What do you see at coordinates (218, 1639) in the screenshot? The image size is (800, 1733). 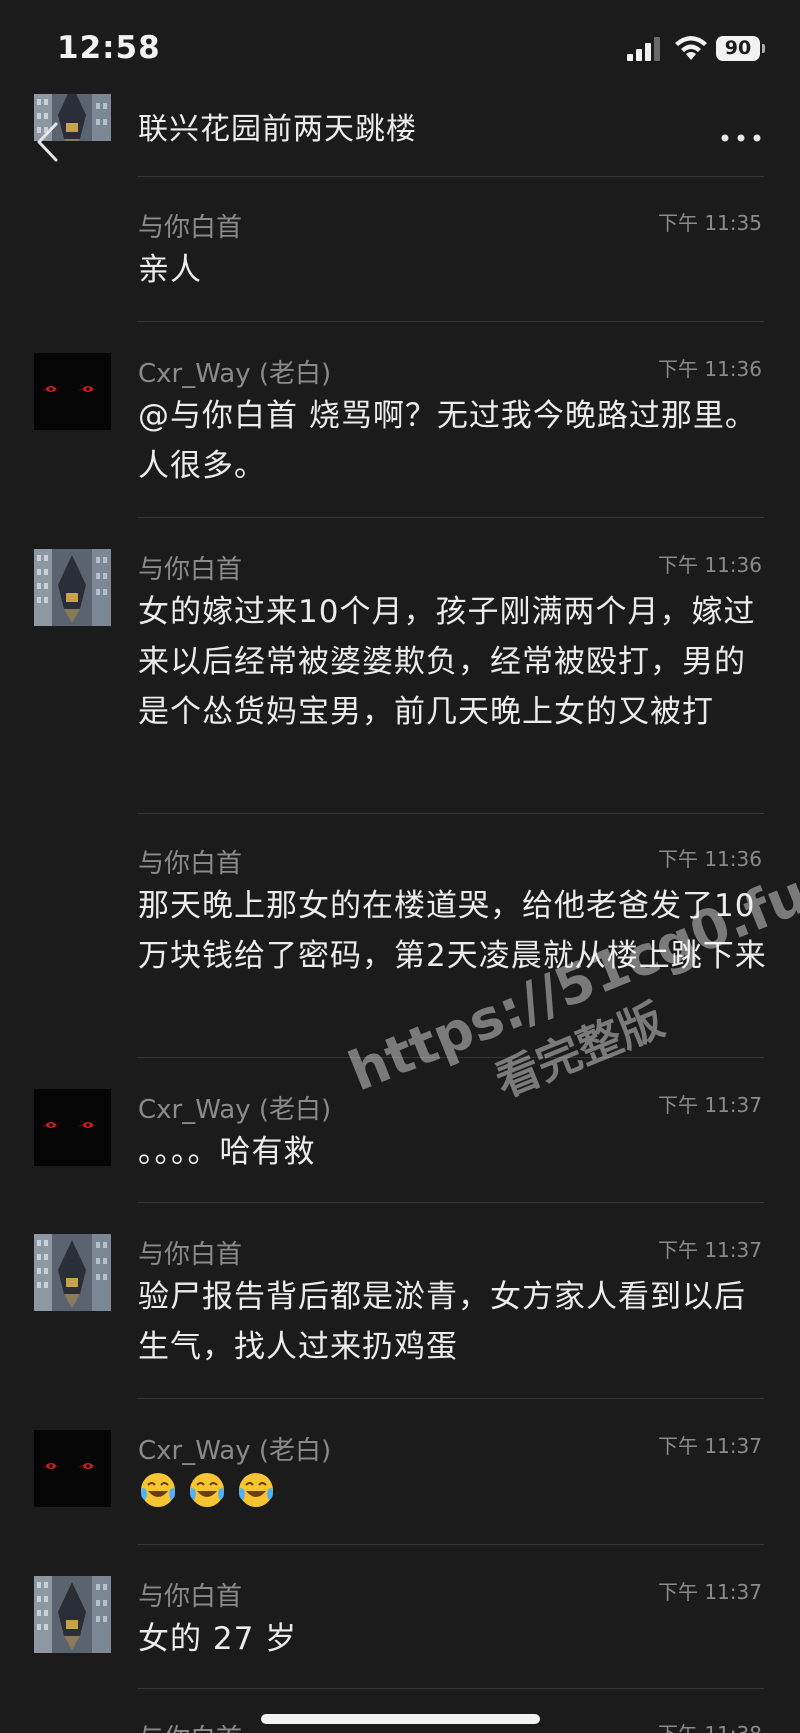 I see `message-text: 女的 27 岁` at bounding box center [218, 1639].